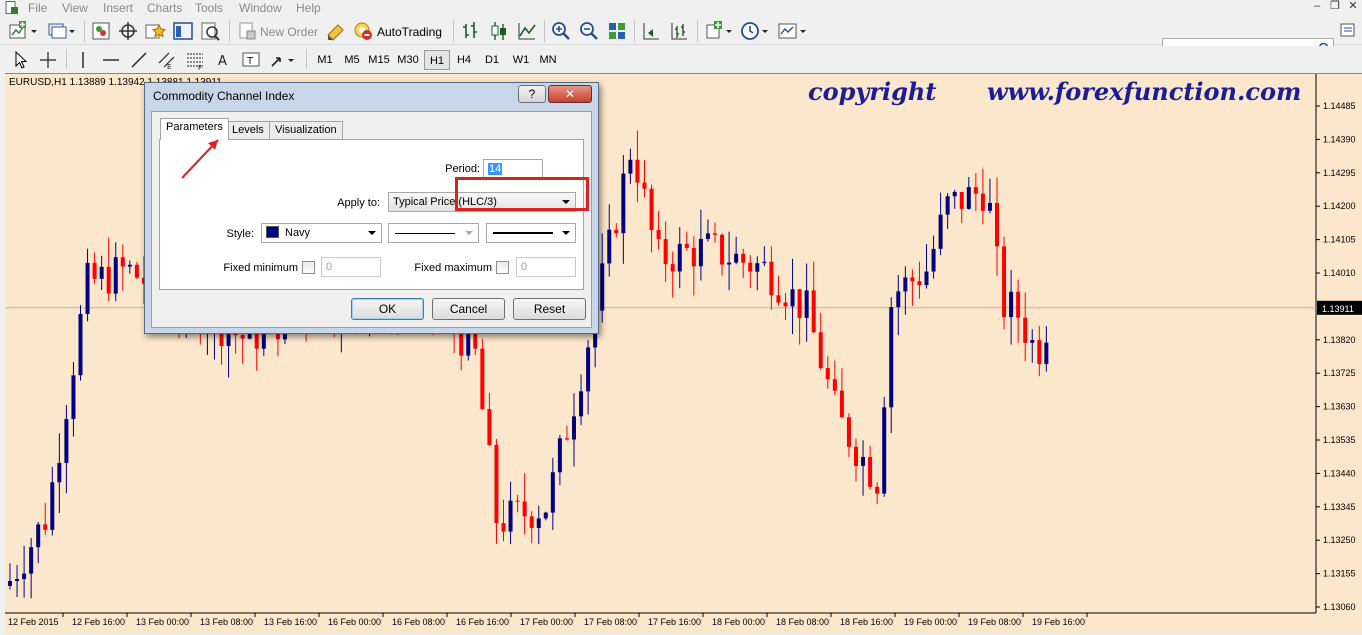 The height and width of the screenshot is (635, 1362). What do you see at coordinates (792, 31) in the screenshot?
I see `templates-icon` at bounding box center [792, 31].